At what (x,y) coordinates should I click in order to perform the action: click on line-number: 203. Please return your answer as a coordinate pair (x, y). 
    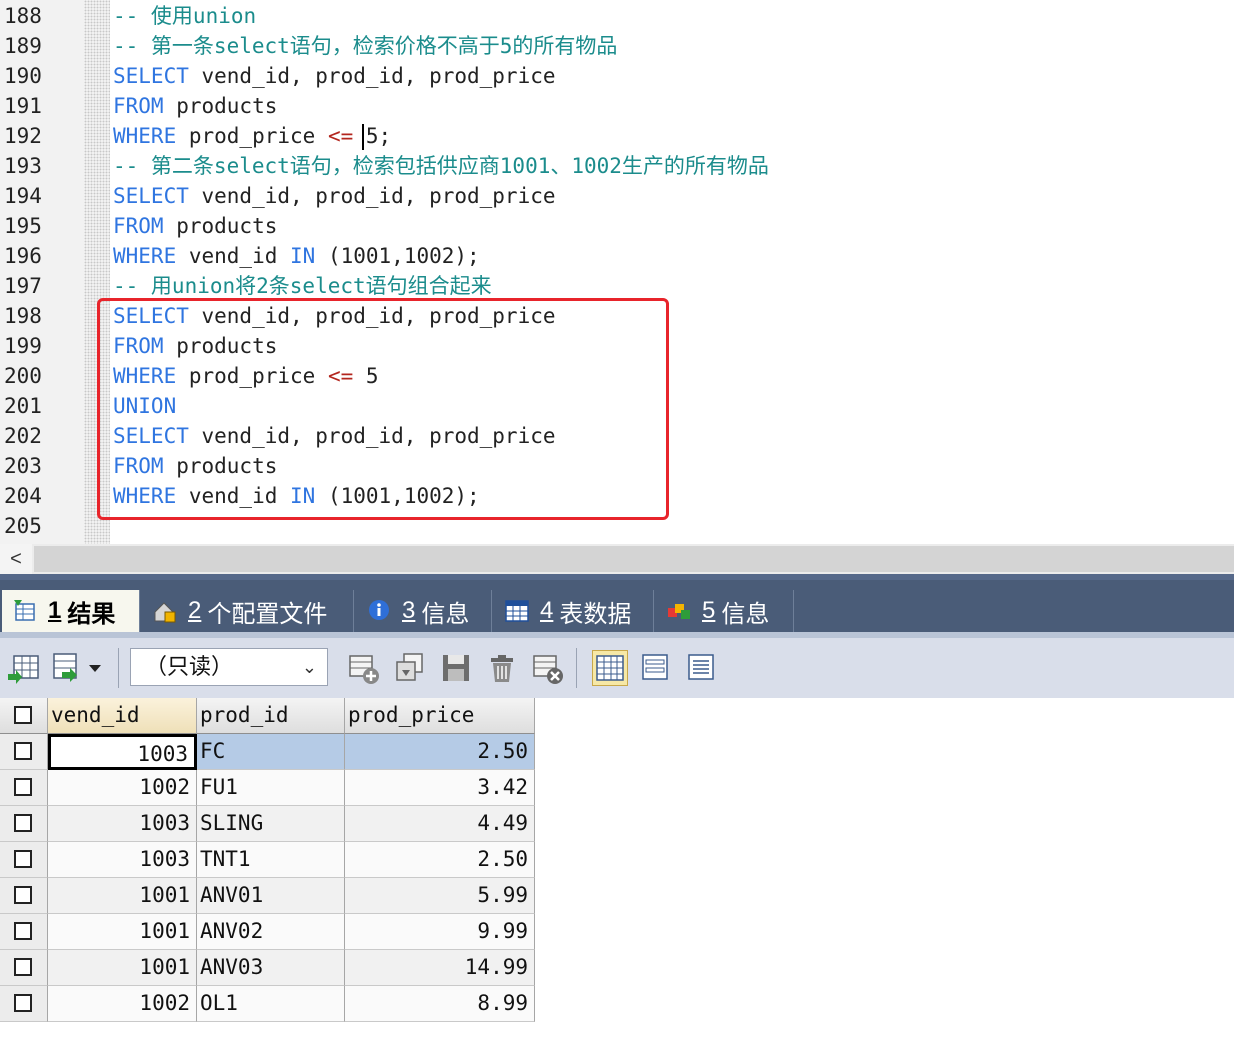
    Looking at the image, I should click on (23, 466).